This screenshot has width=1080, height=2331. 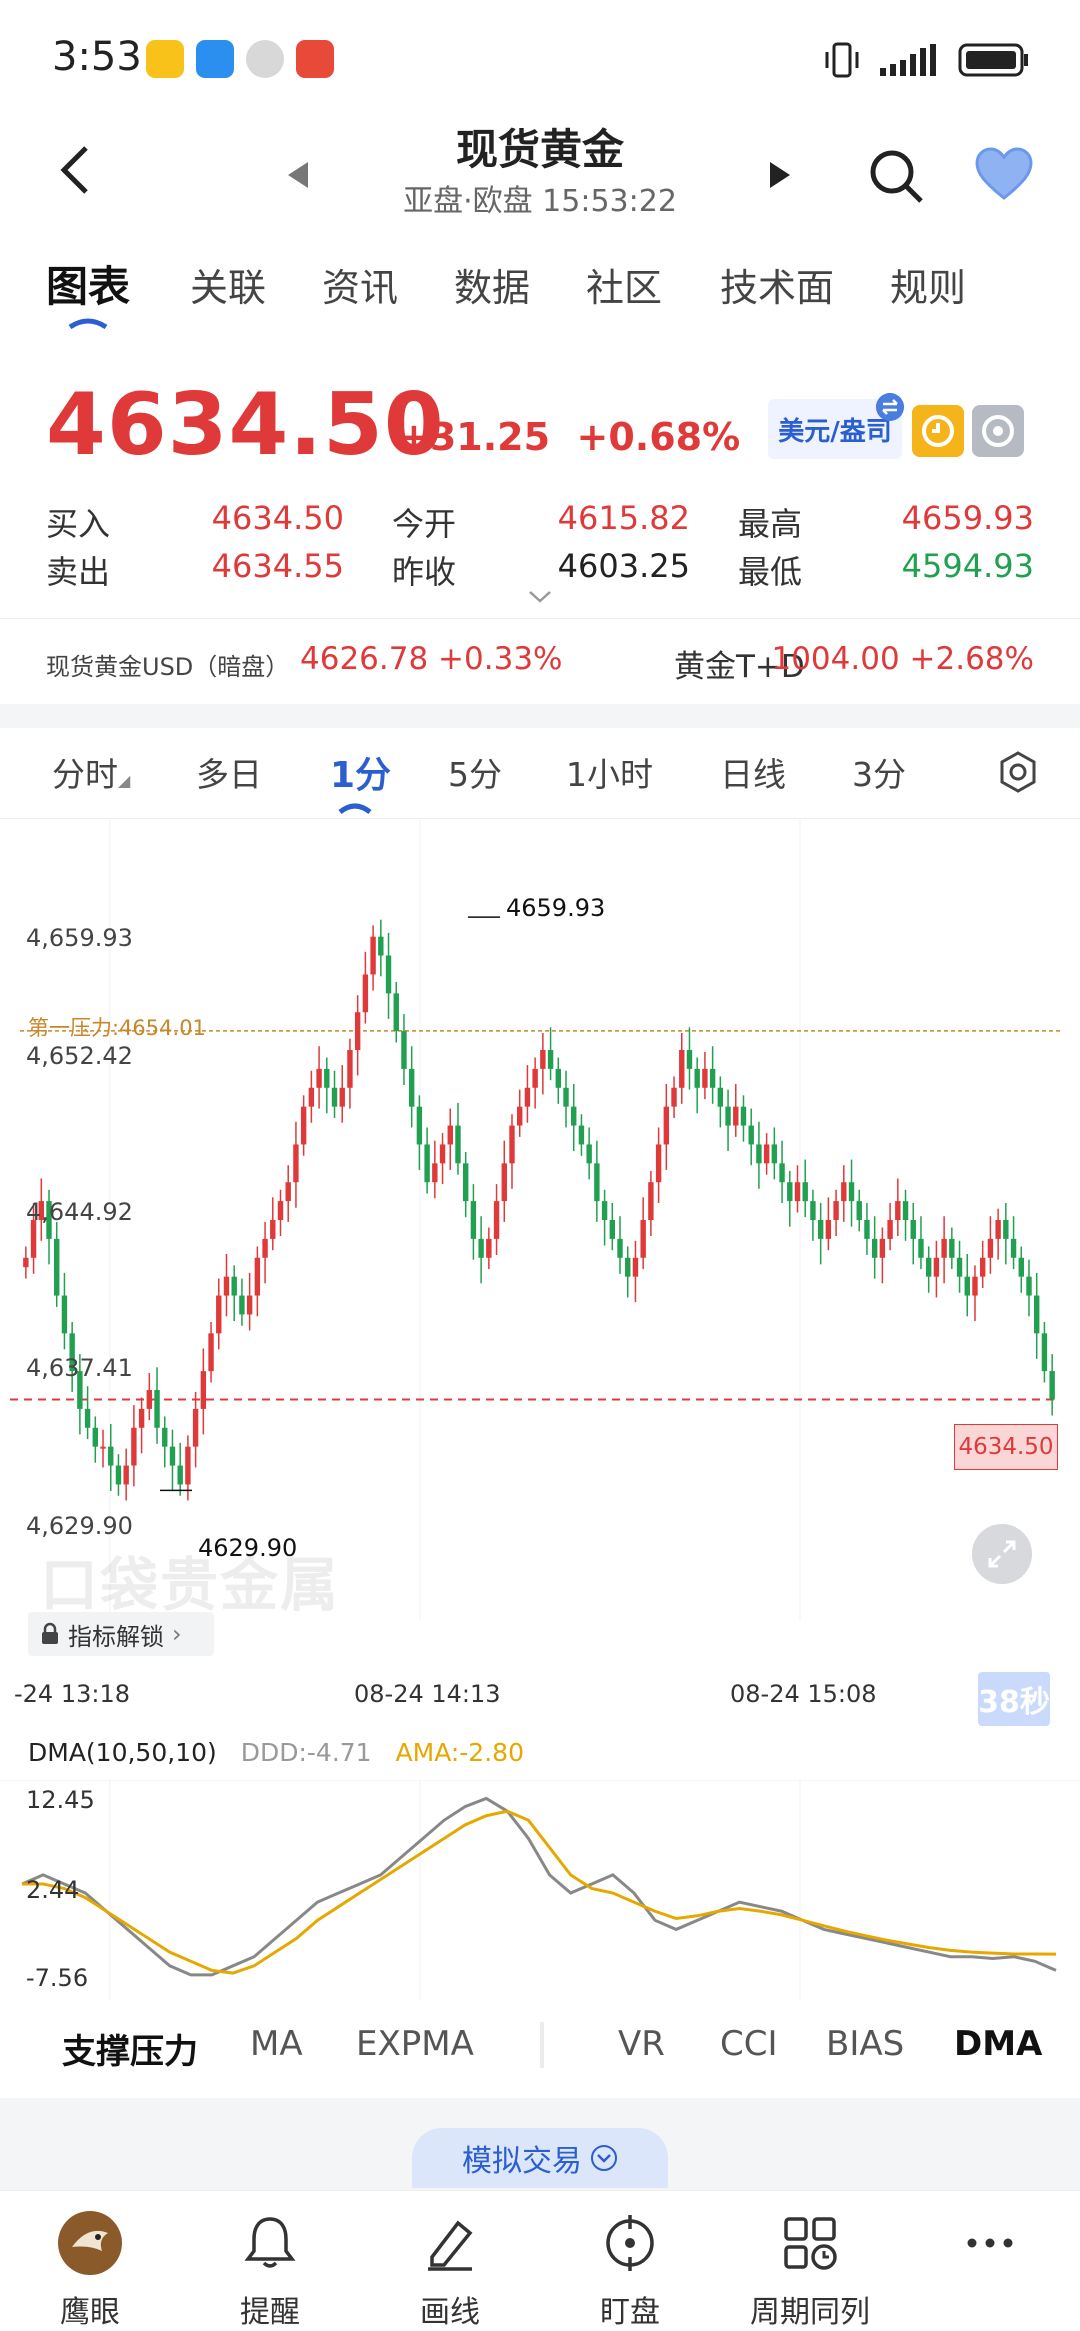 I want to click on open-value: 4615.82, so click(x=623, y=518).